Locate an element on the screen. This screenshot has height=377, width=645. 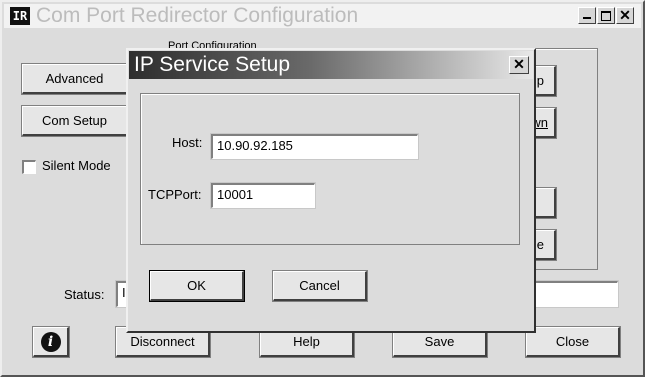
maximize-button is located at coordinates (606, 15).